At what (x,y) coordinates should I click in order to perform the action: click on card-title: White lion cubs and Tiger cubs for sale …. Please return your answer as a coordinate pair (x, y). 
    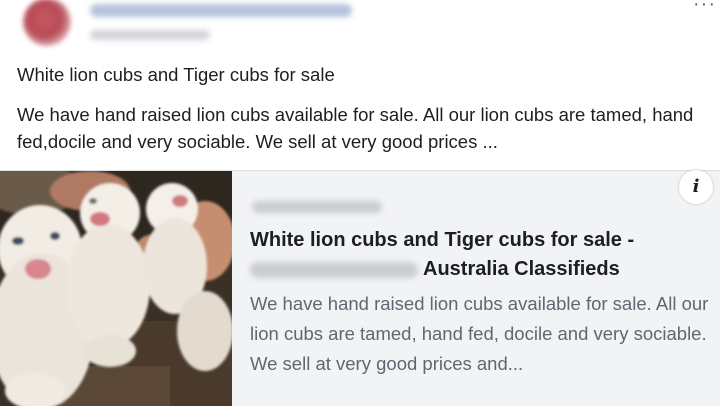
    Looking at the image, I should click on (480, 255).